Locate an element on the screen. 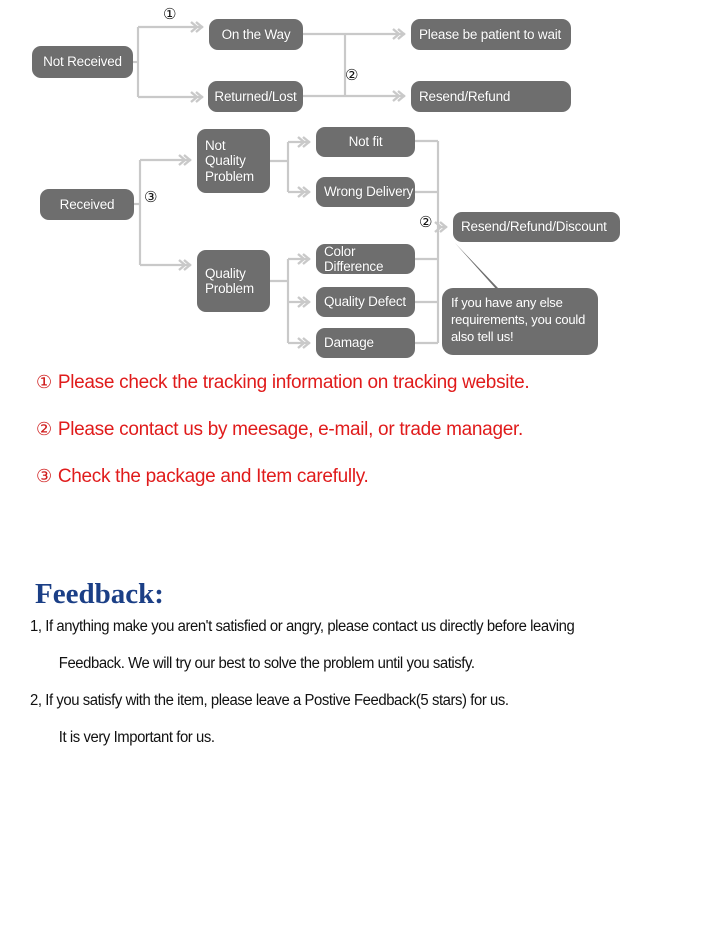  node-resend-refund: Resend/Refund is located at coordinates (491, 96).